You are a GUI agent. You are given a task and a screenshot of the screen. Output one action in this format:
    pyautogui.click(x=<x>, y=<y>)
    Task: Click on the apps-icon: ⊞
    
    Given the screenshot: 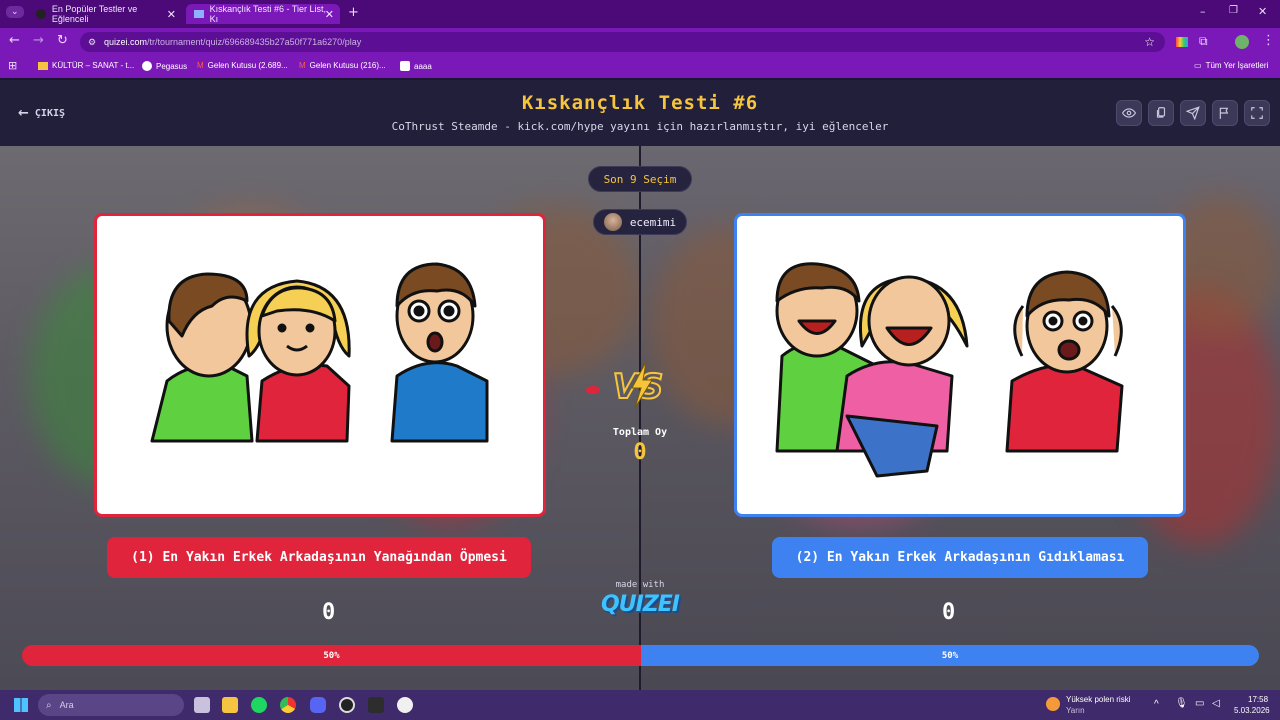 What is the action you would take?
    pyautogui.click(x=12, y=65)
    